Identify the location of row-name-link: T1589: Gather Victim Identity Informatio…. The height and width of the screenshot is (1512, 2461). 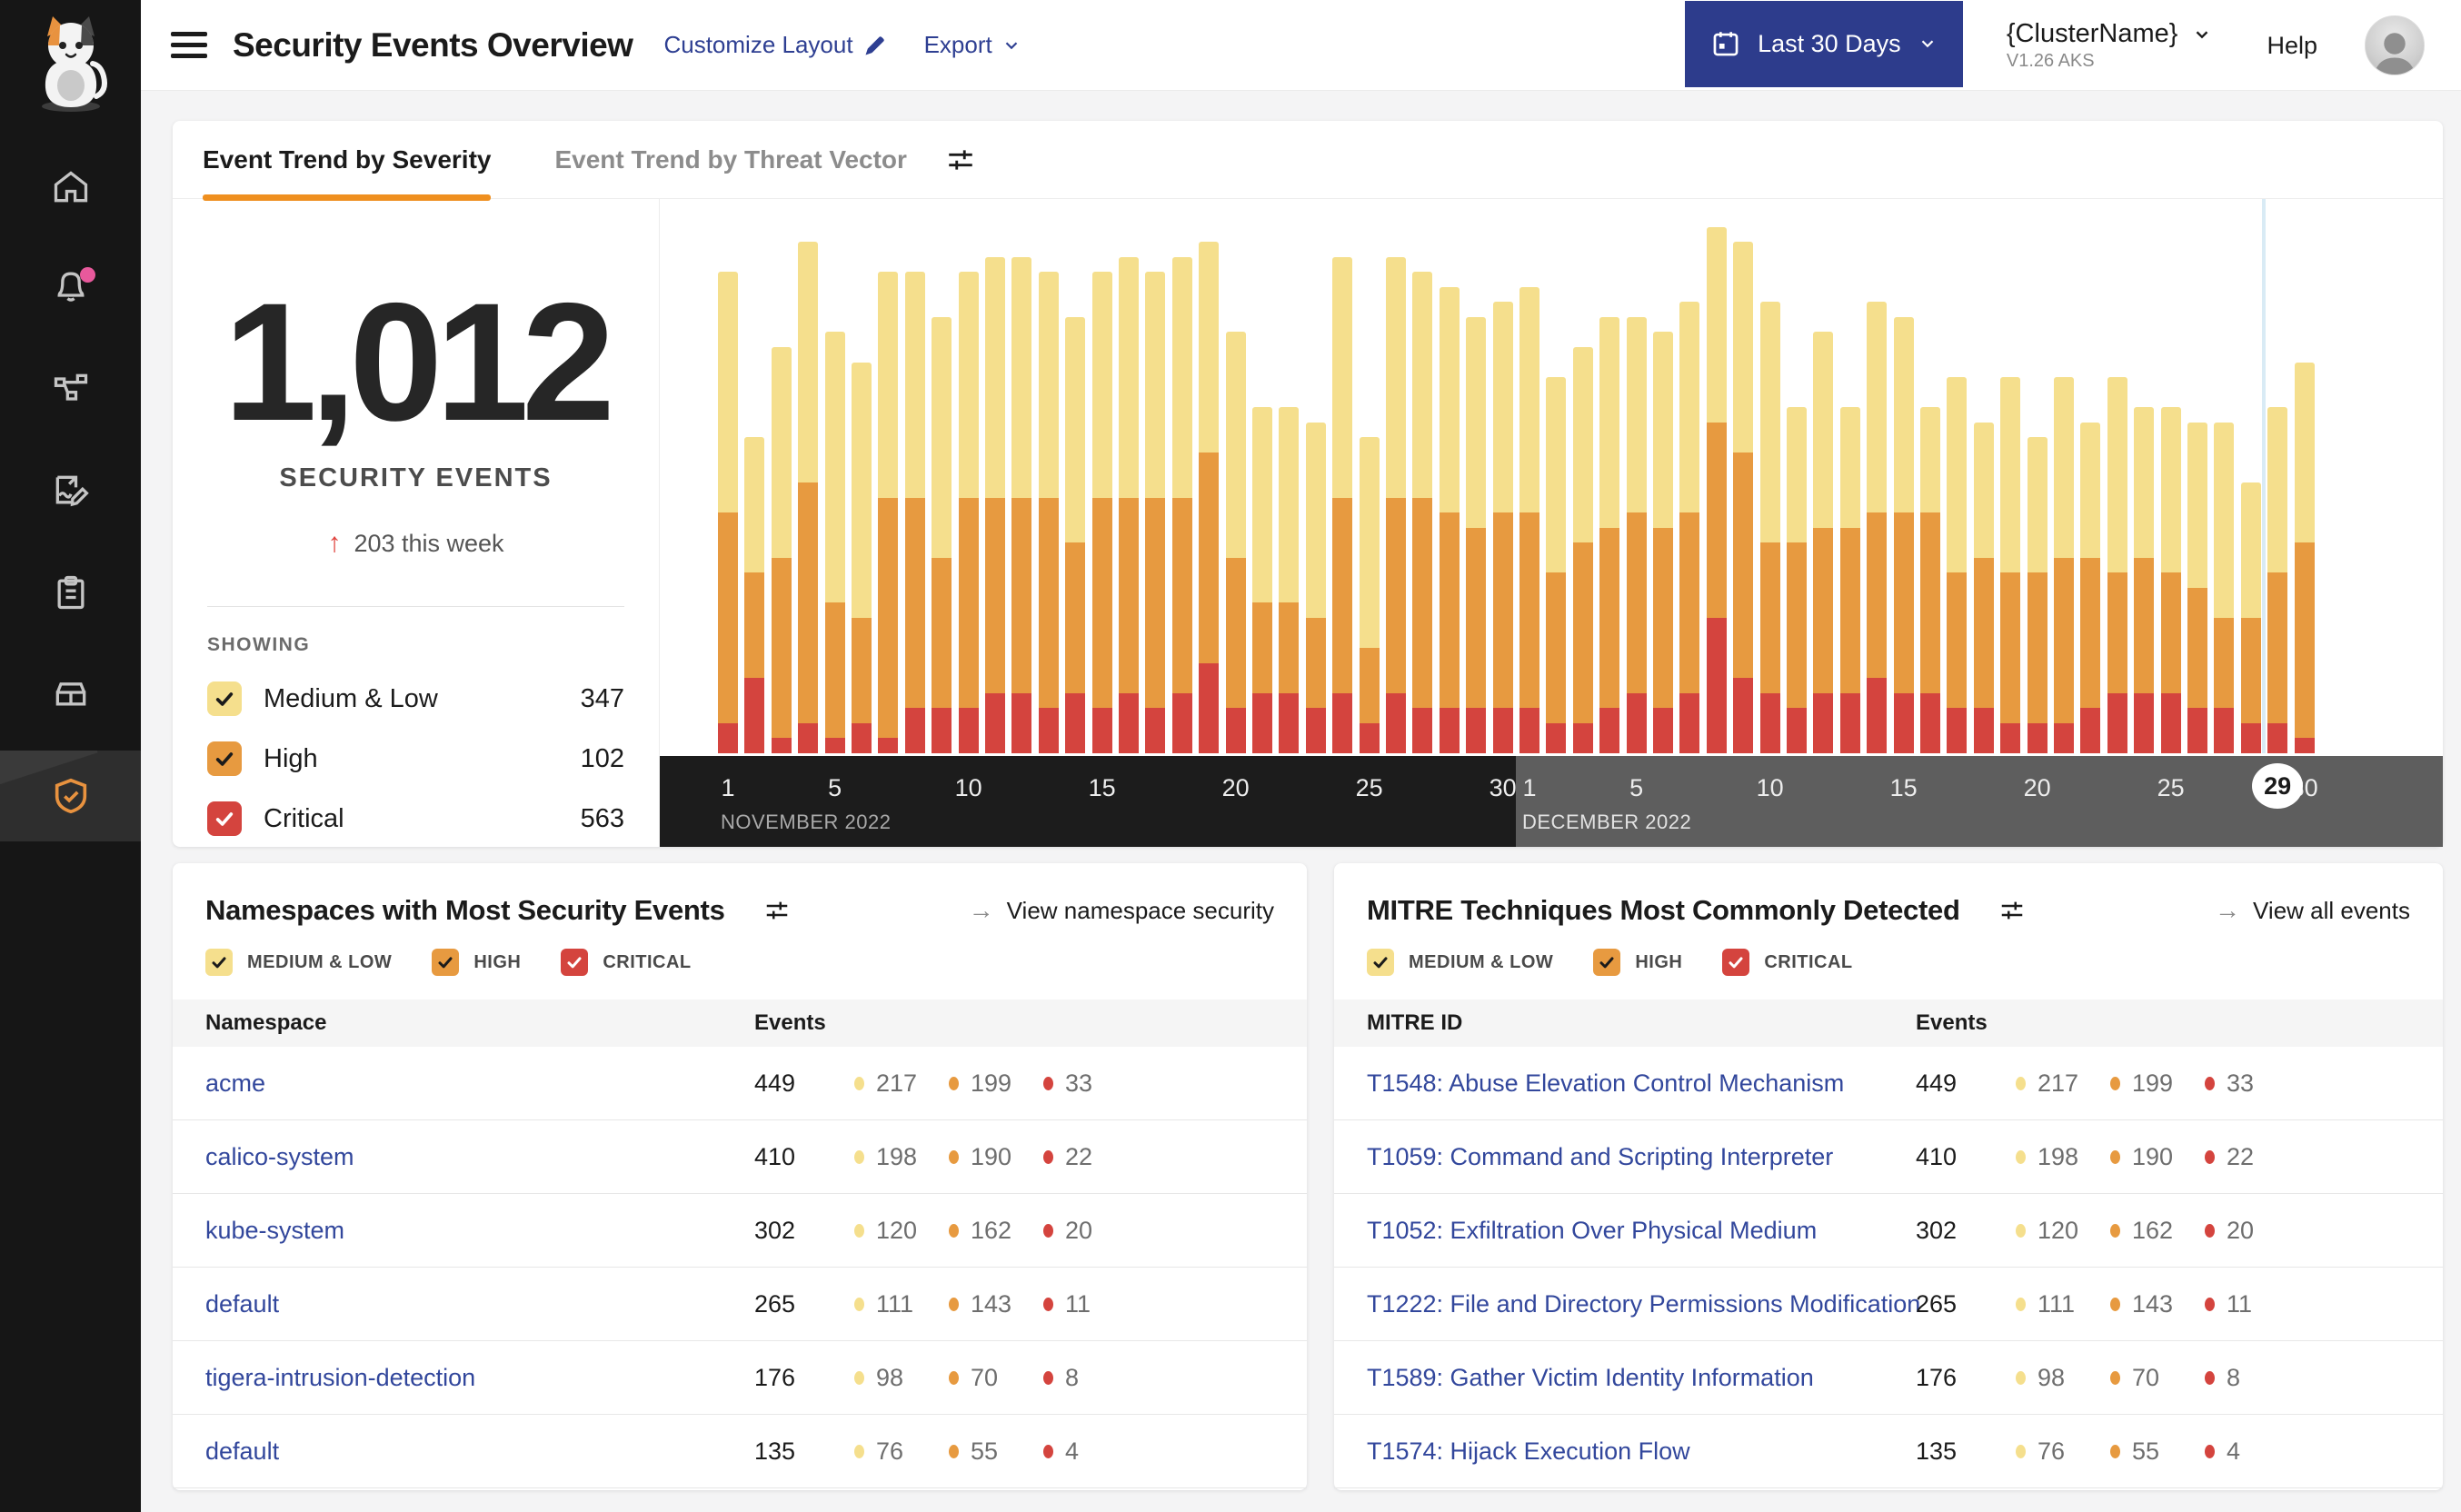
(1574, 1378).